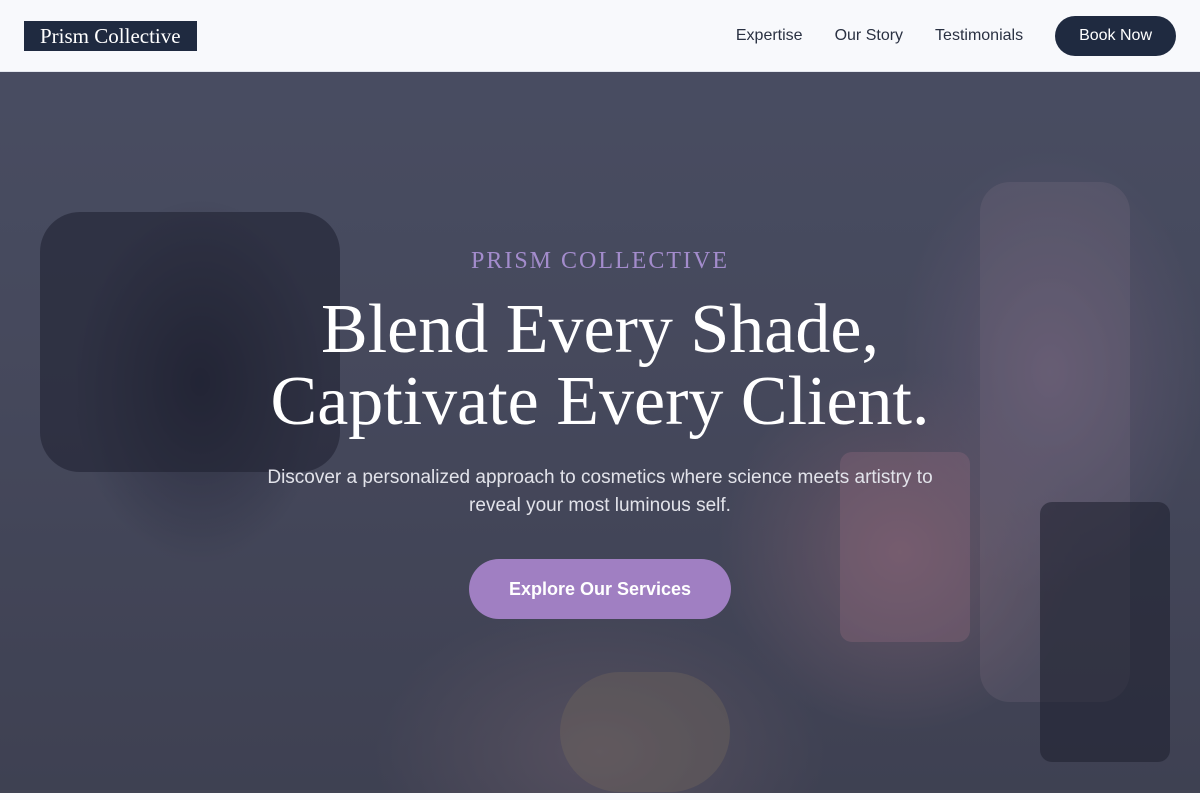  Describe the element at coordinates (869, 36) in the screenshot. I see `nav-link-our-story: Our Story` at that location.